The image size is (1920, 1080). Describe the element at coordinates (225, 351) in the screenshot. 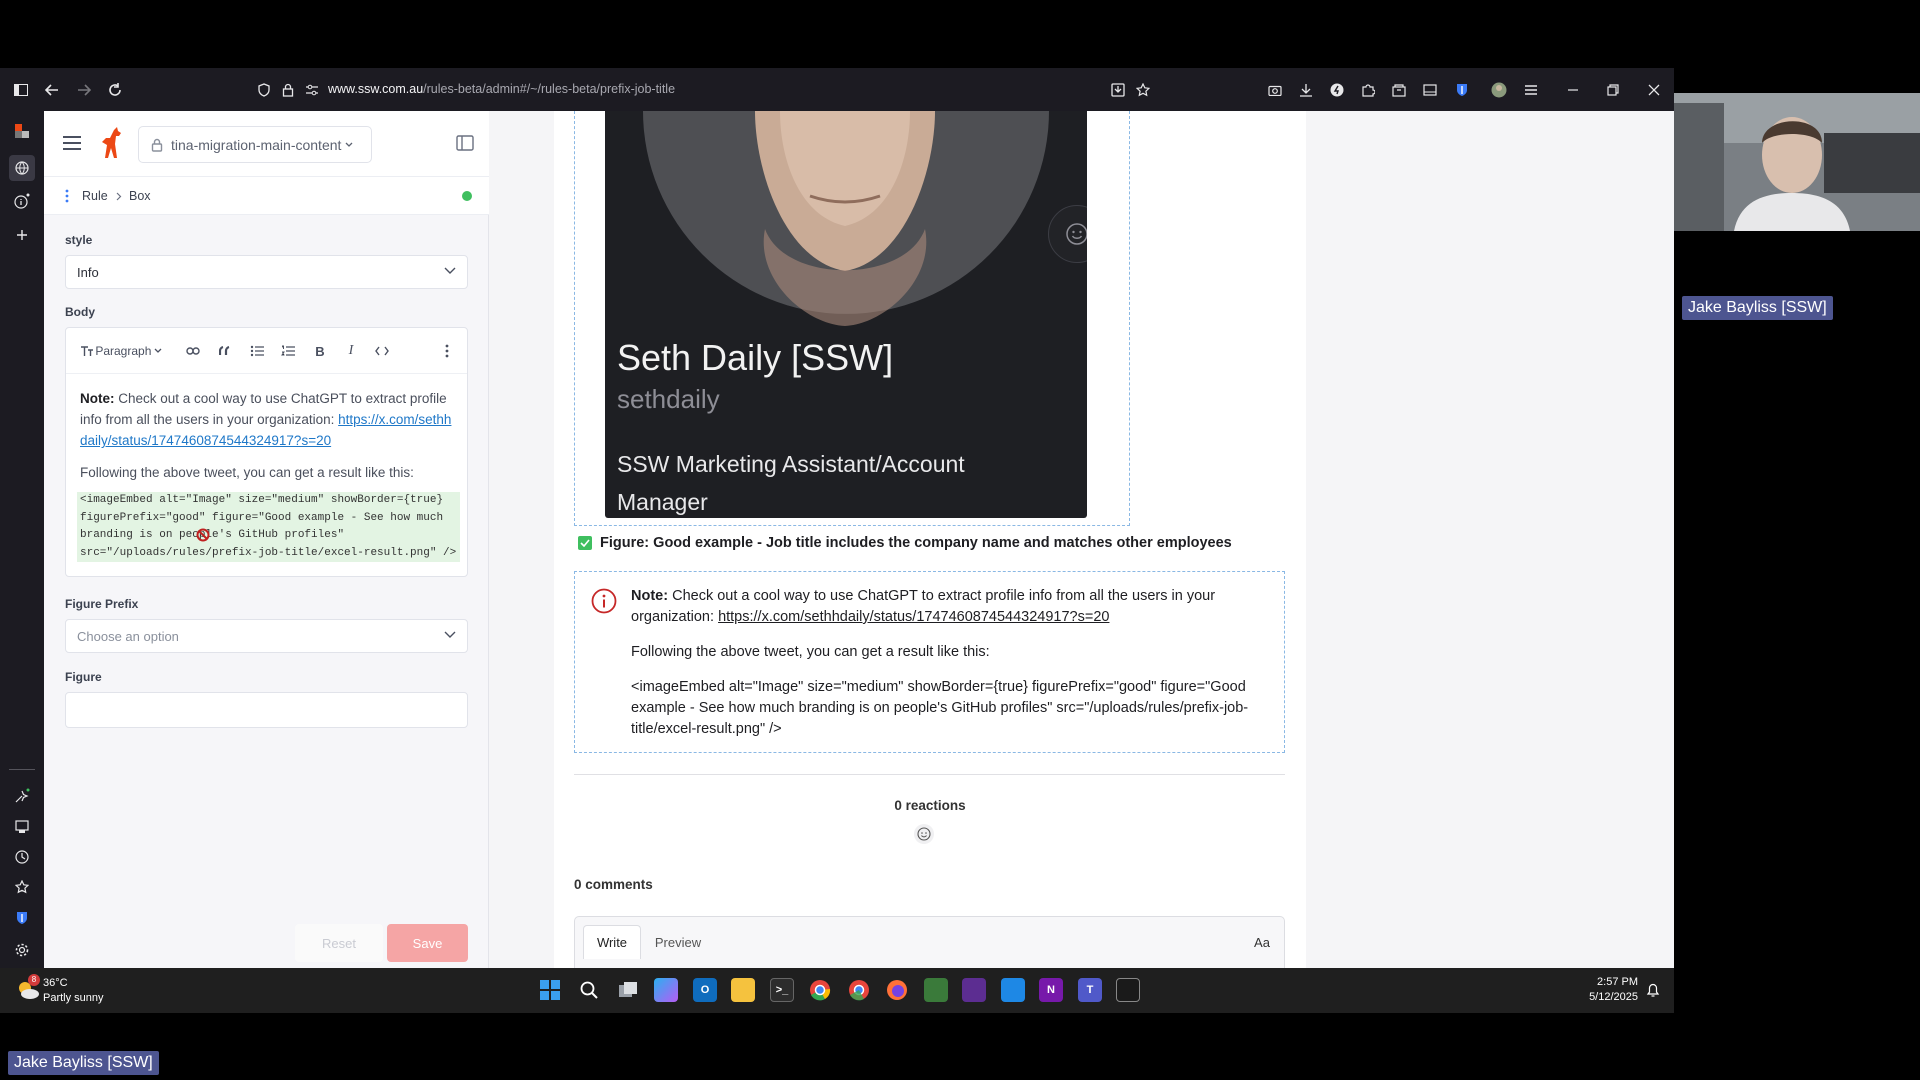

I see `blockquote-icon` at that location.